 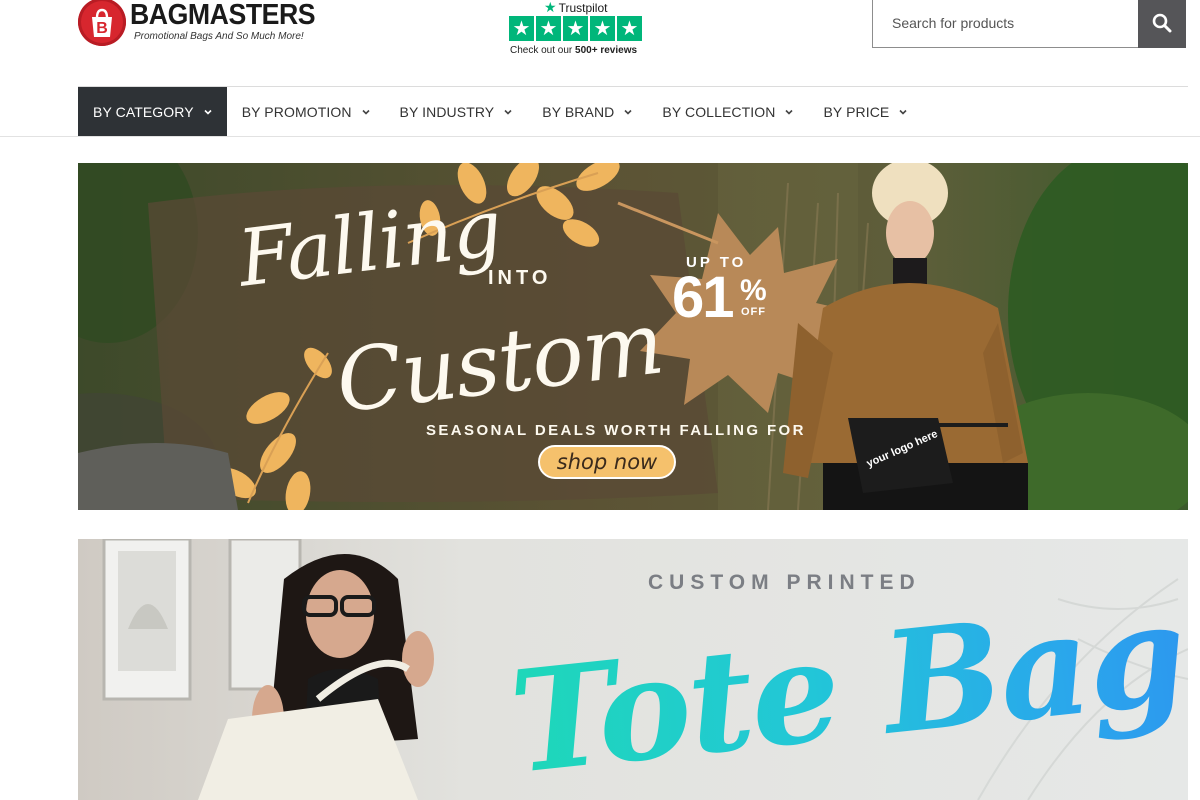 I want to click on trustpilot-caption: Check out our 500+ reviews, so click(x=574, y=50).